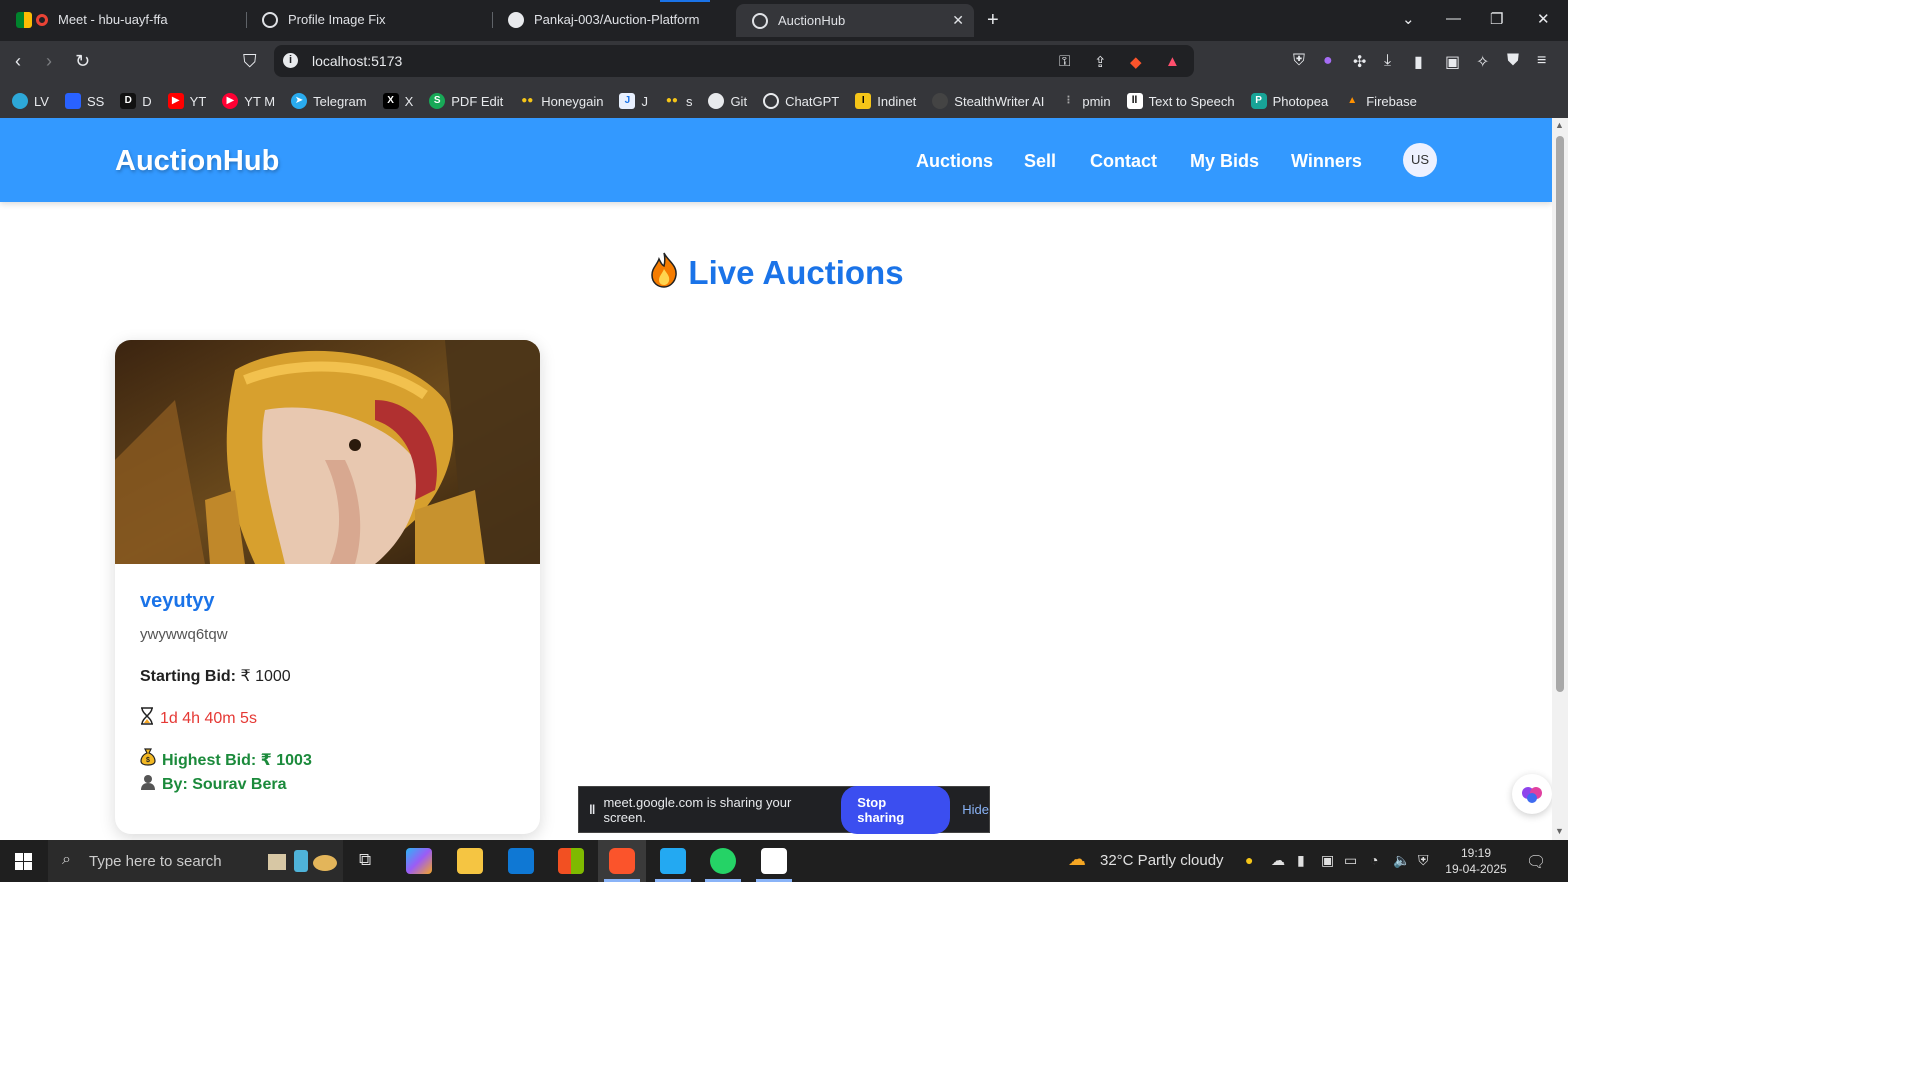  I want to click on bookmark-stealthwriter: StealthWriter AI, so click(988, 101).